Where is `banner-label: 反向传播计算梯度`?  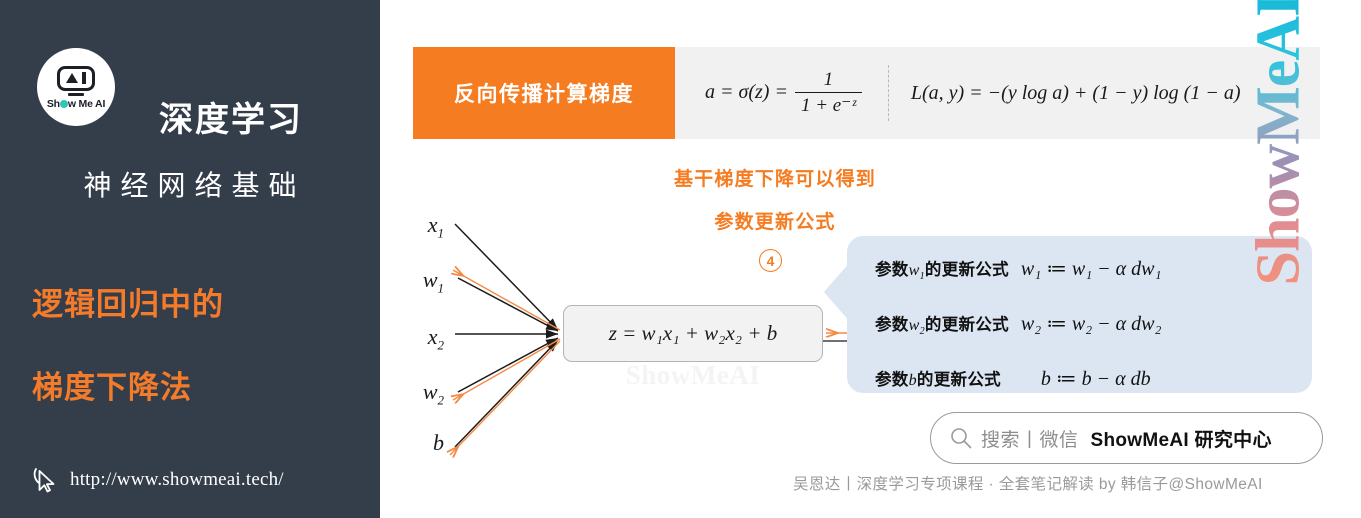
banner-label: 反向传播计算梯度 is located at coordinates (544, 93).